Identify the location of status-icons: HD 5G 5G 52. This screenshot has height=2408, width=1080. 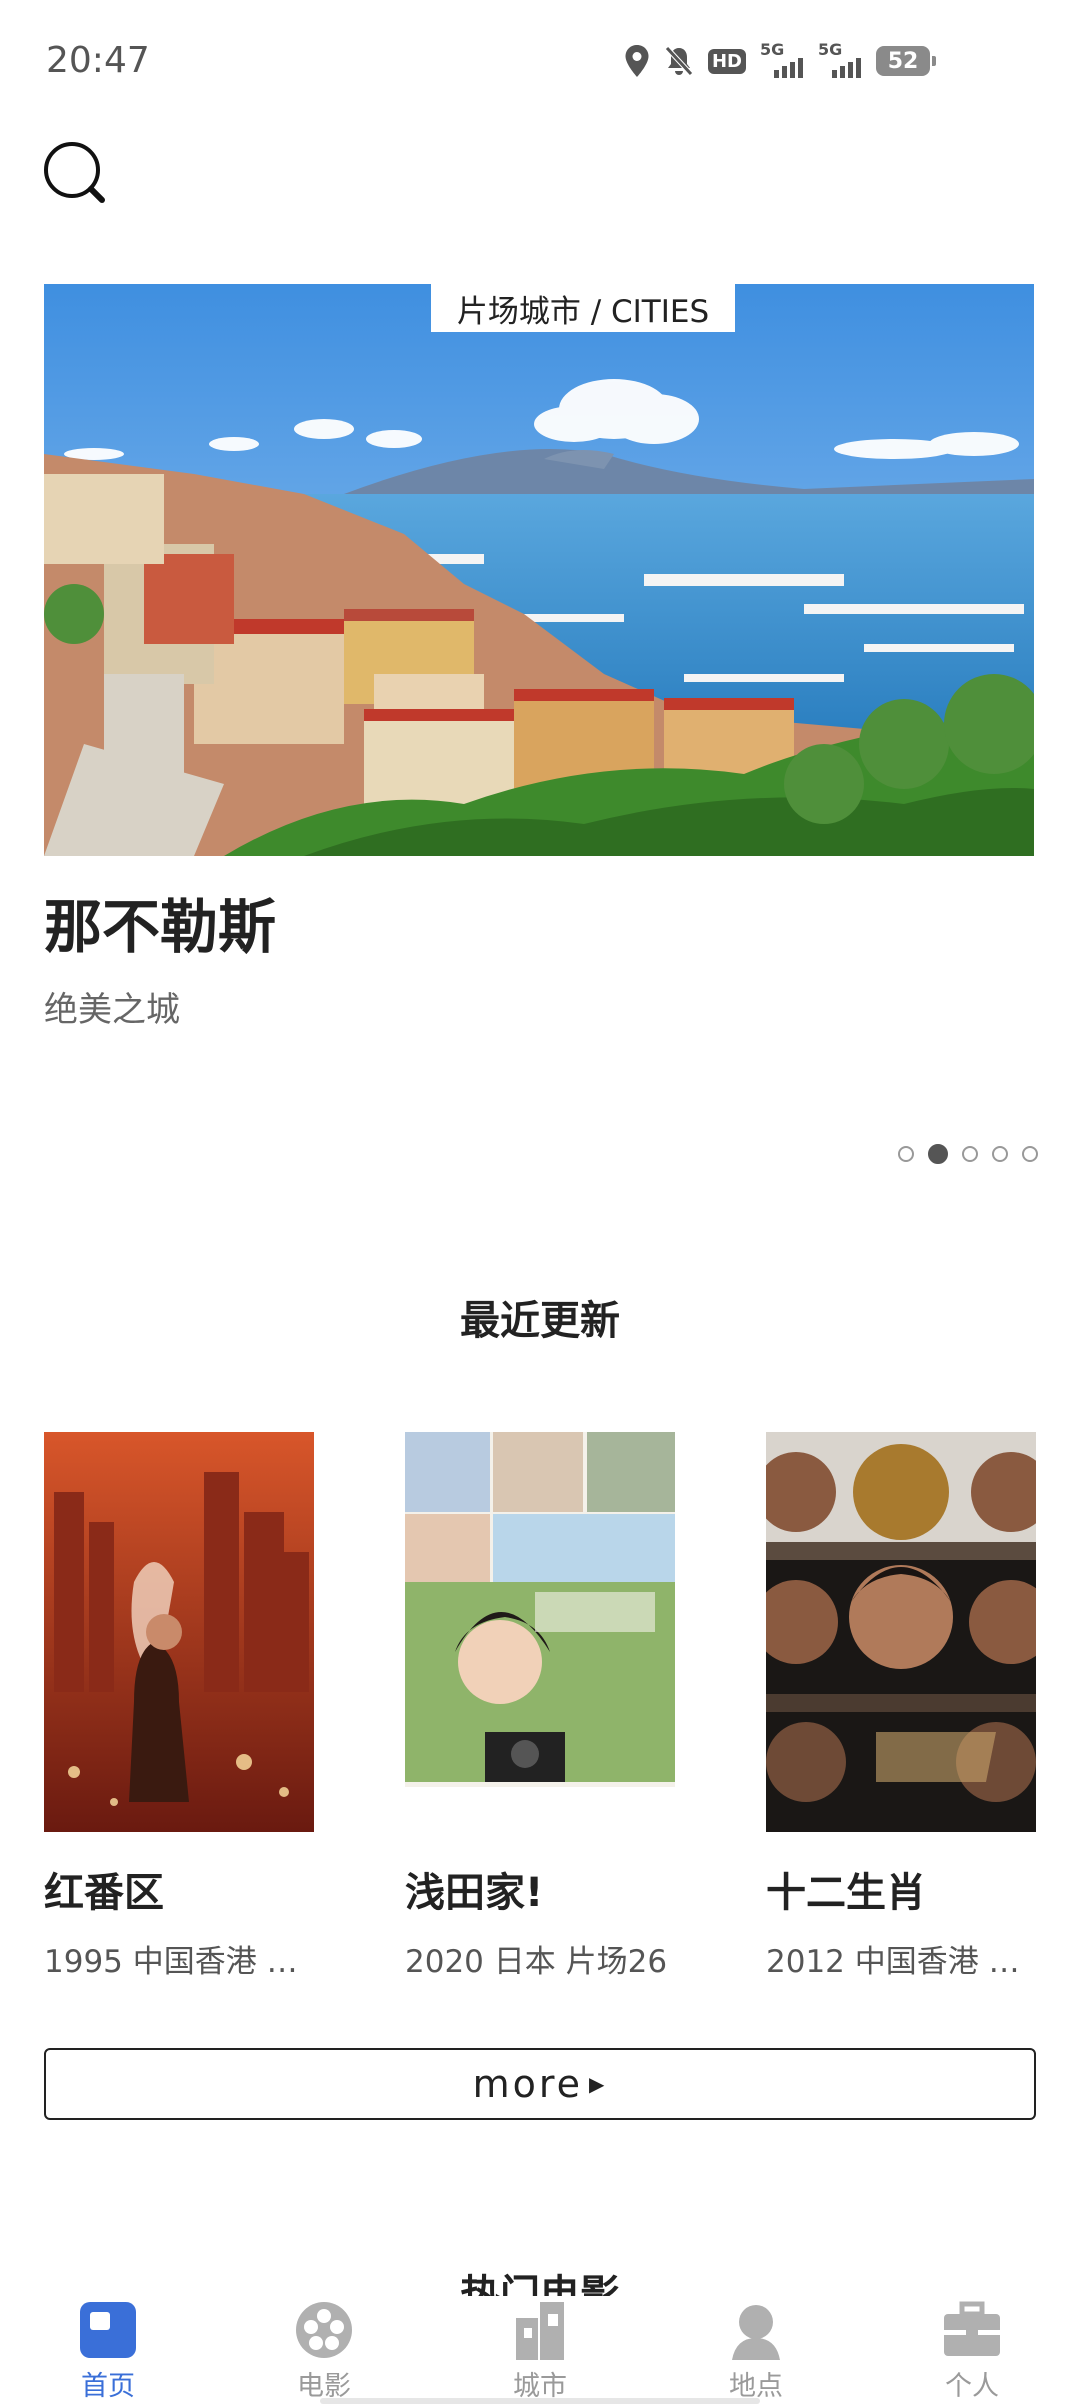
(780, 59).